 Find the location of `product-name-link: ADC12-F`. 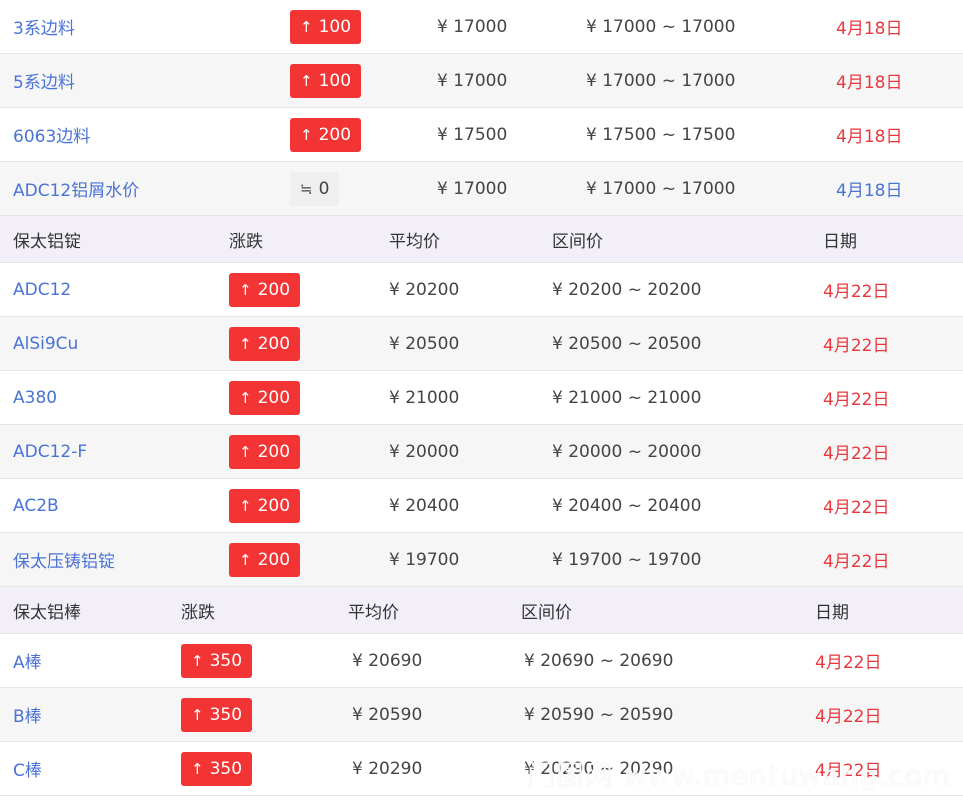

product-name-link: ADC12-F is located at coordinates (50, 451).